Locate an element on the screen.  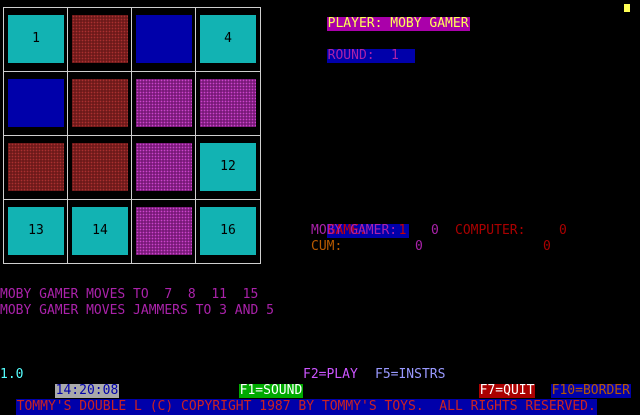
game-value: 1 is located at coordinates (402, 230).